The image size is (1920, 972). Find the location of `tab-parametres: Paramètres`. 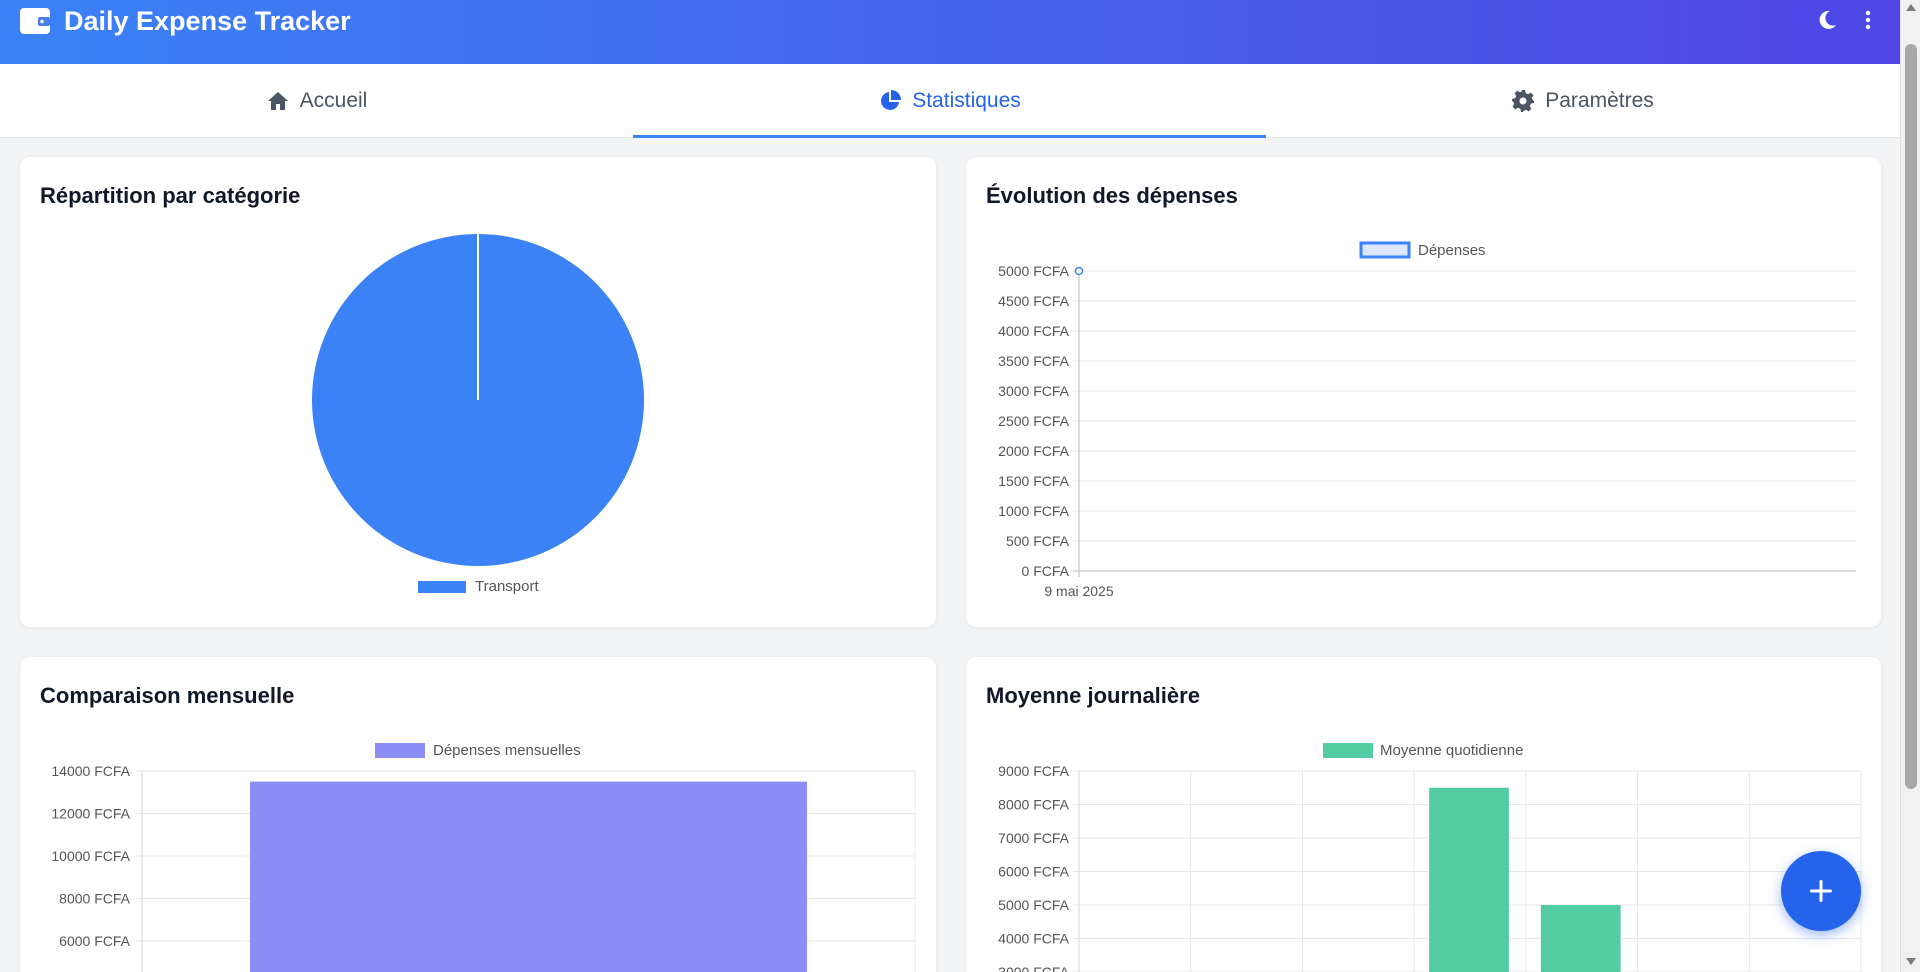

tab-parametres: Paramètres is located at coordinates (1582, 101).